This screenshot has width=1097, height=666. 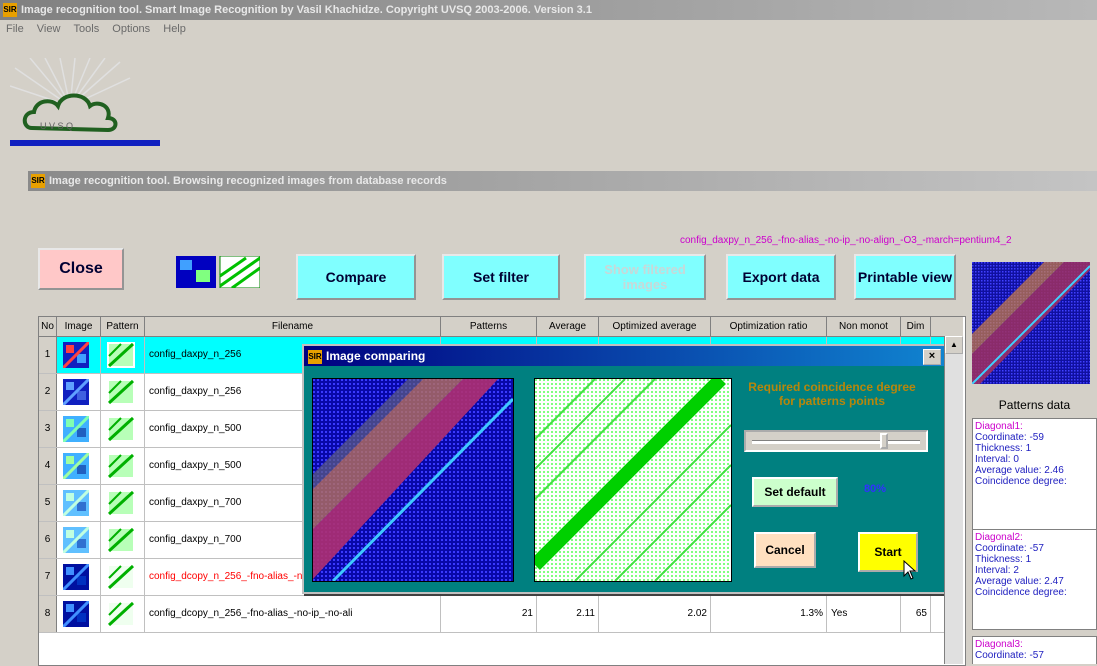 I want to click on compare-button: Compare, so click(x=356, y=277).